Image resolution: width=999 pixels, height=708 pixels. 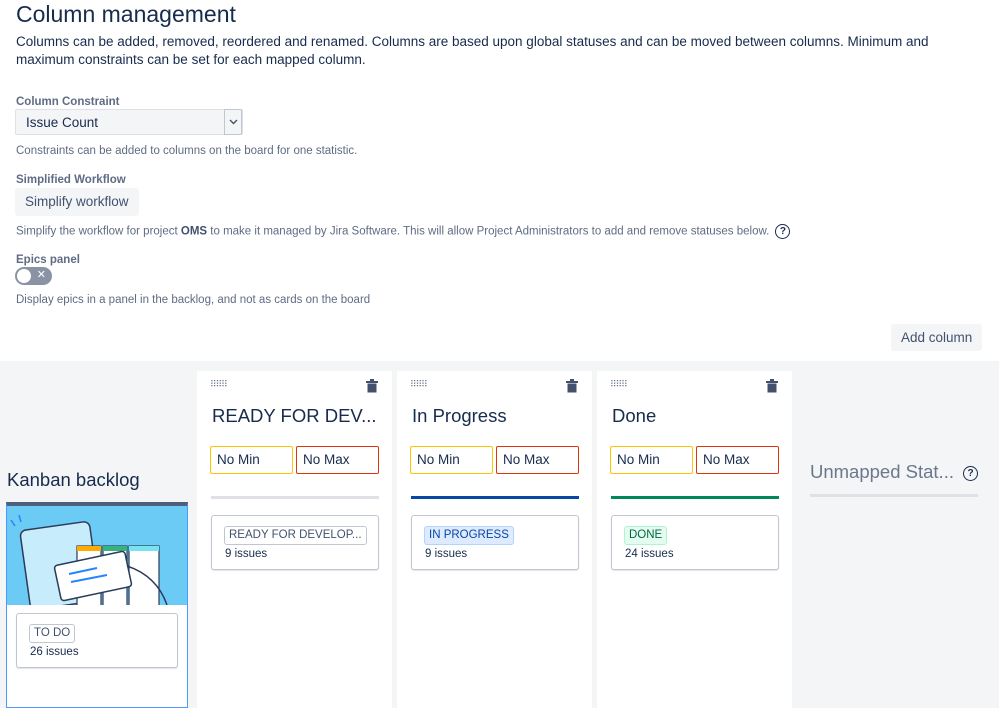 I want to click on epics-panel-toggle: ✕, so click(x=33, y=276).